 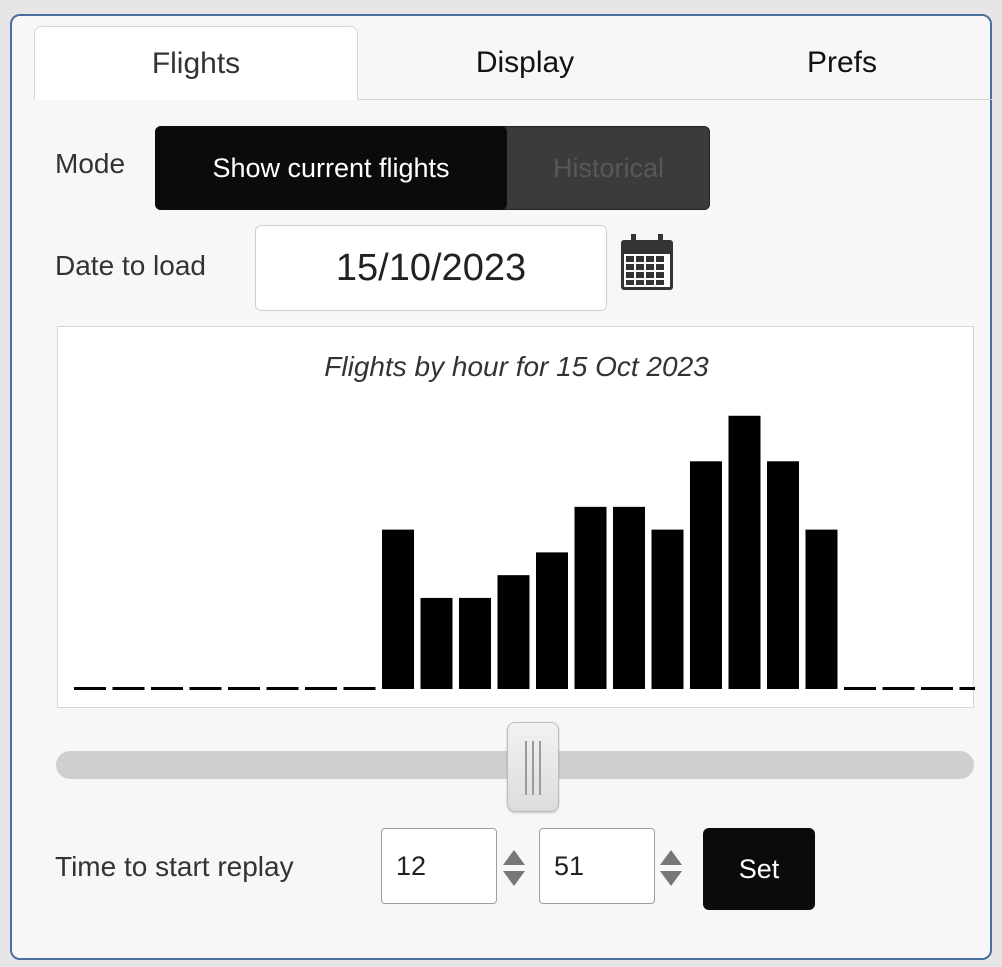 I want to click on date-label: Date to load, so click(x=130, y=265).